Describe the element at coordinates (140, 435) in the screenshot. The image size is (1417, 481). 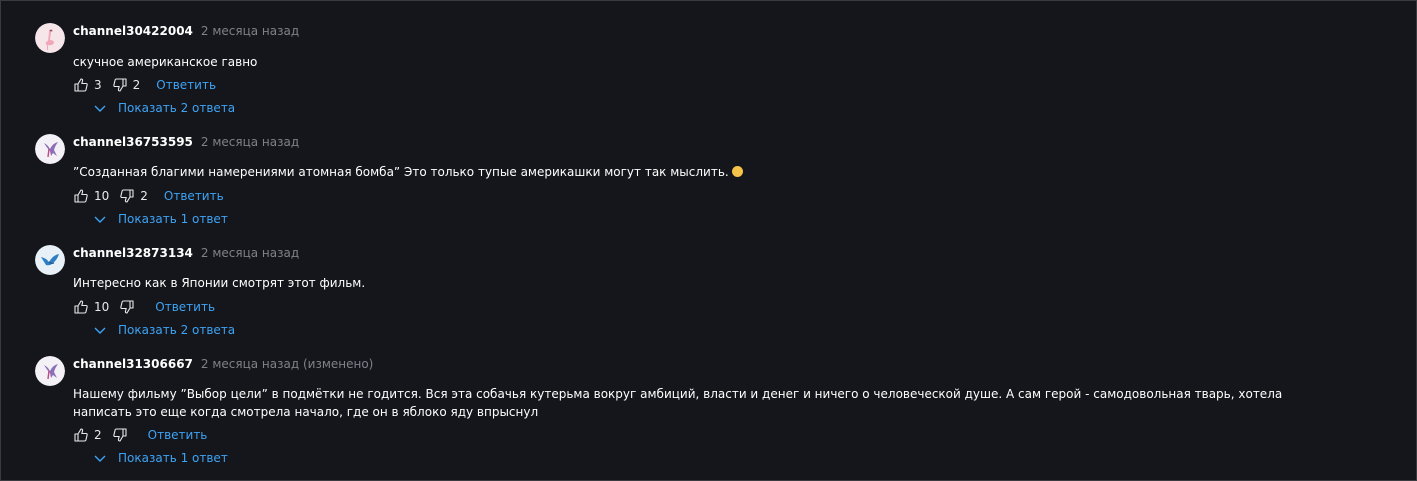
I see `comment-actions: 2 Ответить` at that location.